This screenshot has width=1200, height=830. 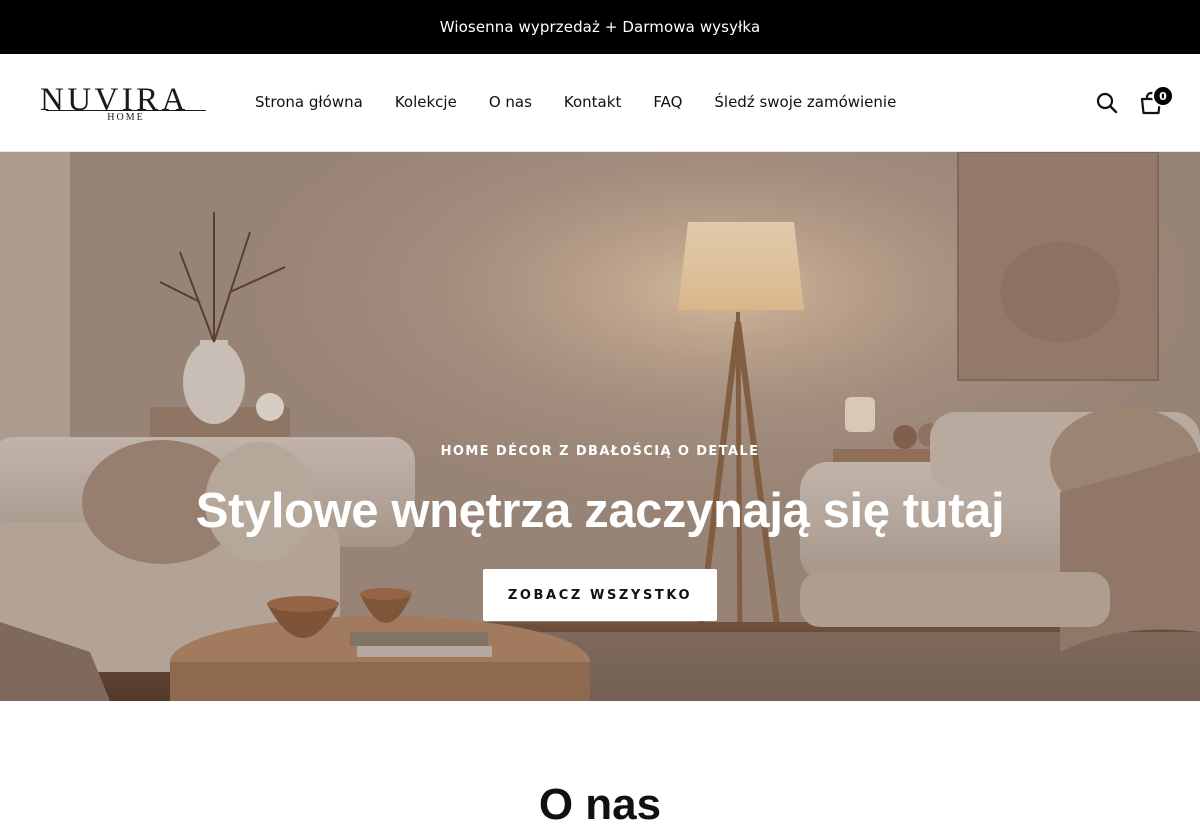 I want to click on brand-logo: NUVIRA HOME, so click(x=128, y=105).